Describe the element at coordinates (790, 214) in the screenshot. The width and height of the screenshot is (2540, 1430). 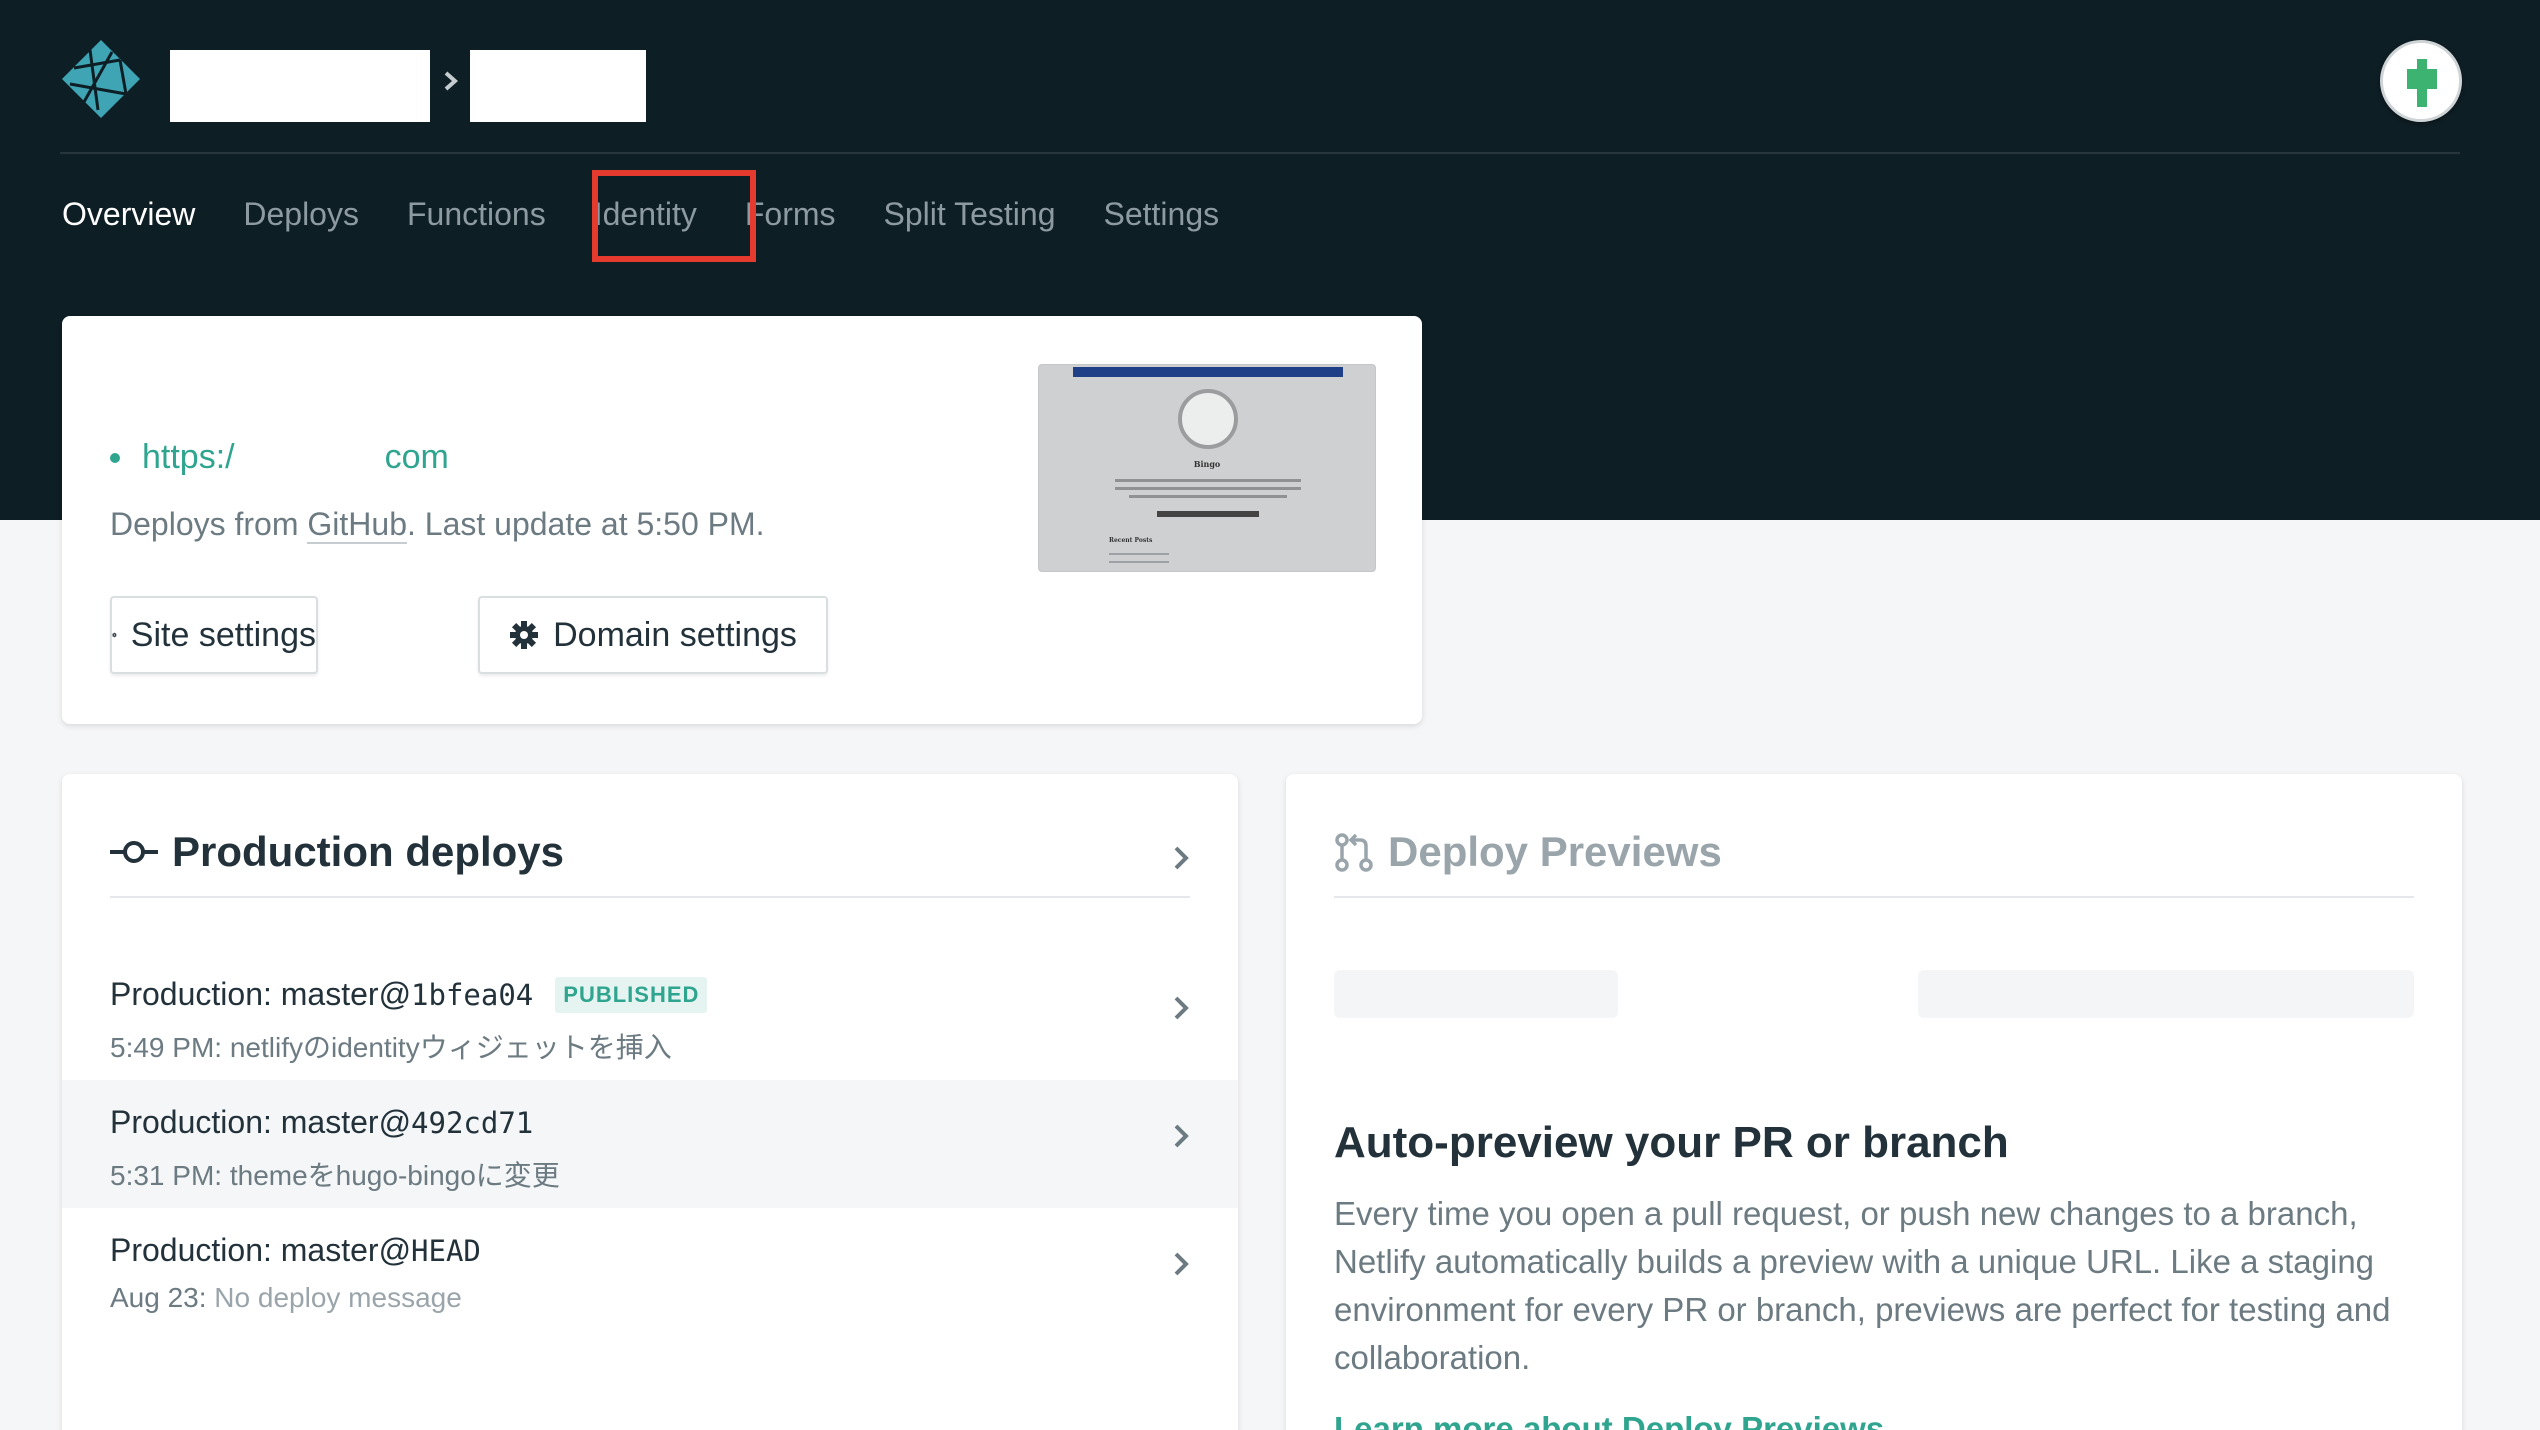
I see `tab-forms: Forms` at that location.